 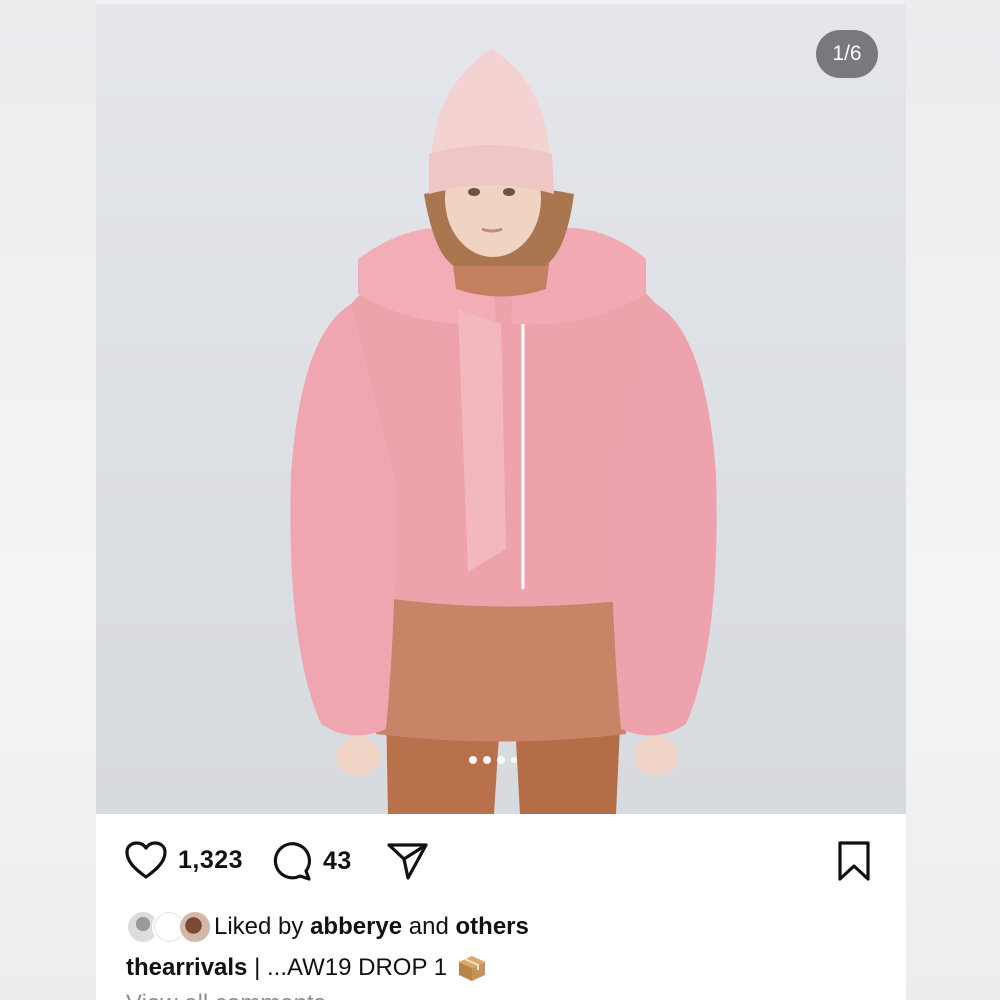 I want to click on caption-username: thearrivals, so click(x=186, y=968).